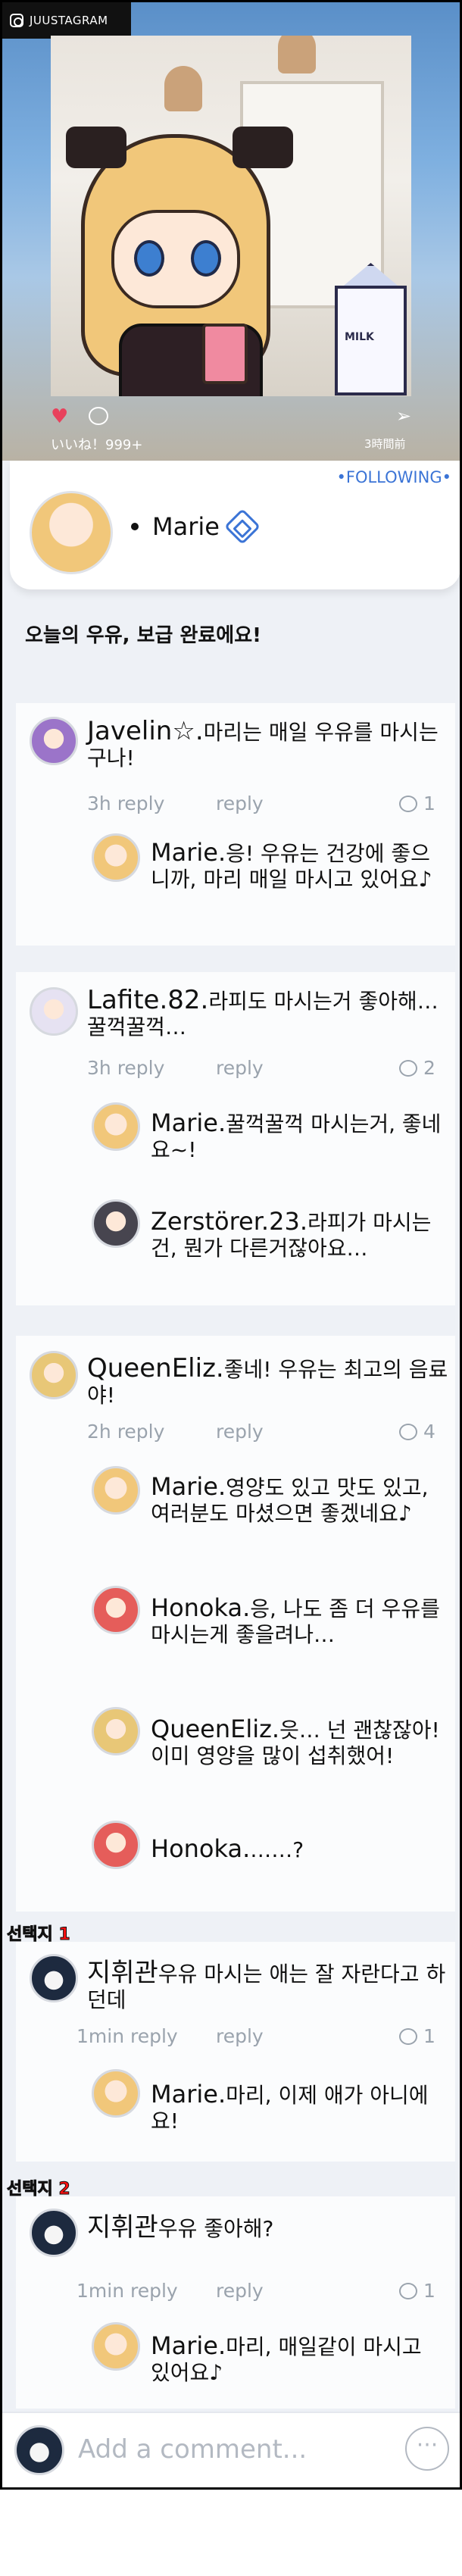  I want to click on profile-card: •FOLLOWING• Marie, so click(235, 525).